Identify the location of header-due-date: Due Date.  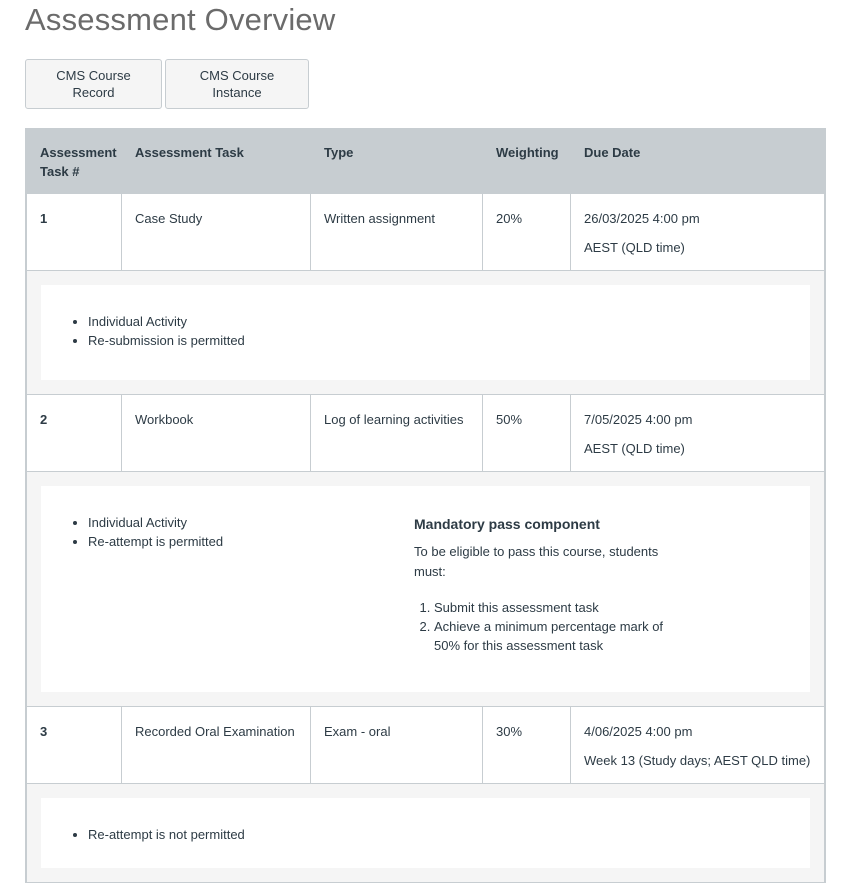
(612, 152).